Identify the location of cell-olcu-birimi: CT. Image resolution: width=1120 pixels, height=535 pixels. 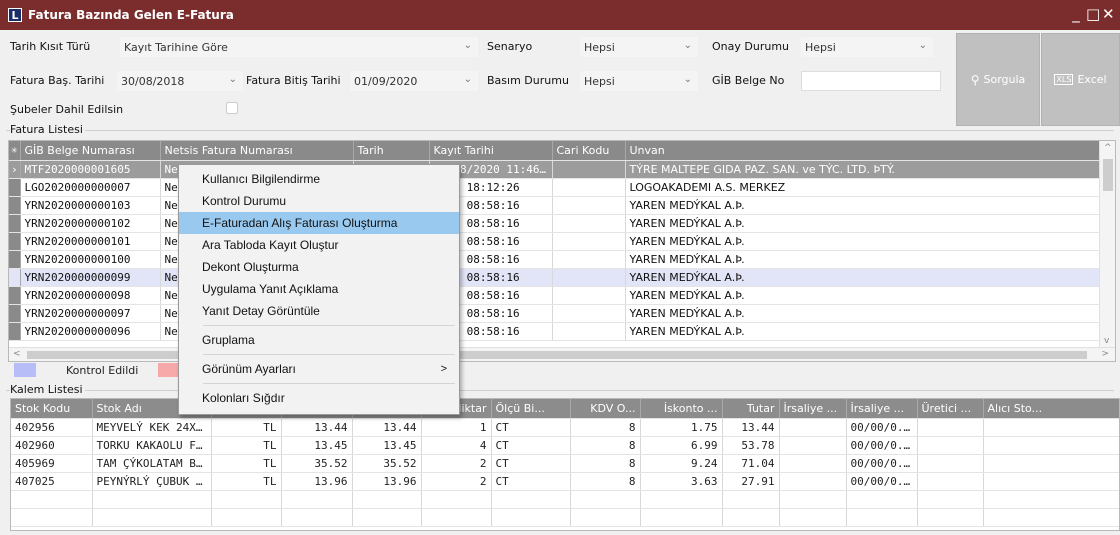
(531, 481).